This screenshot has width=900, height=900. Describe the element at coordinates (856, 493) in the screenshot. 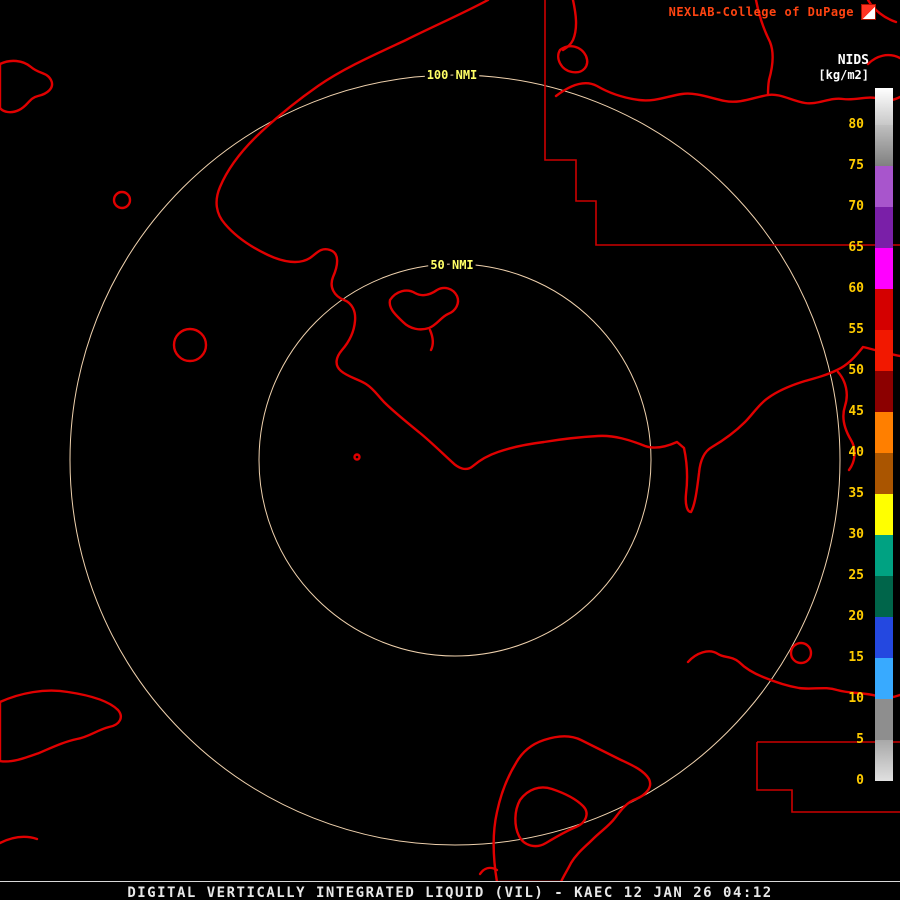

I see `colorbar-tick-35: 35` at that location.